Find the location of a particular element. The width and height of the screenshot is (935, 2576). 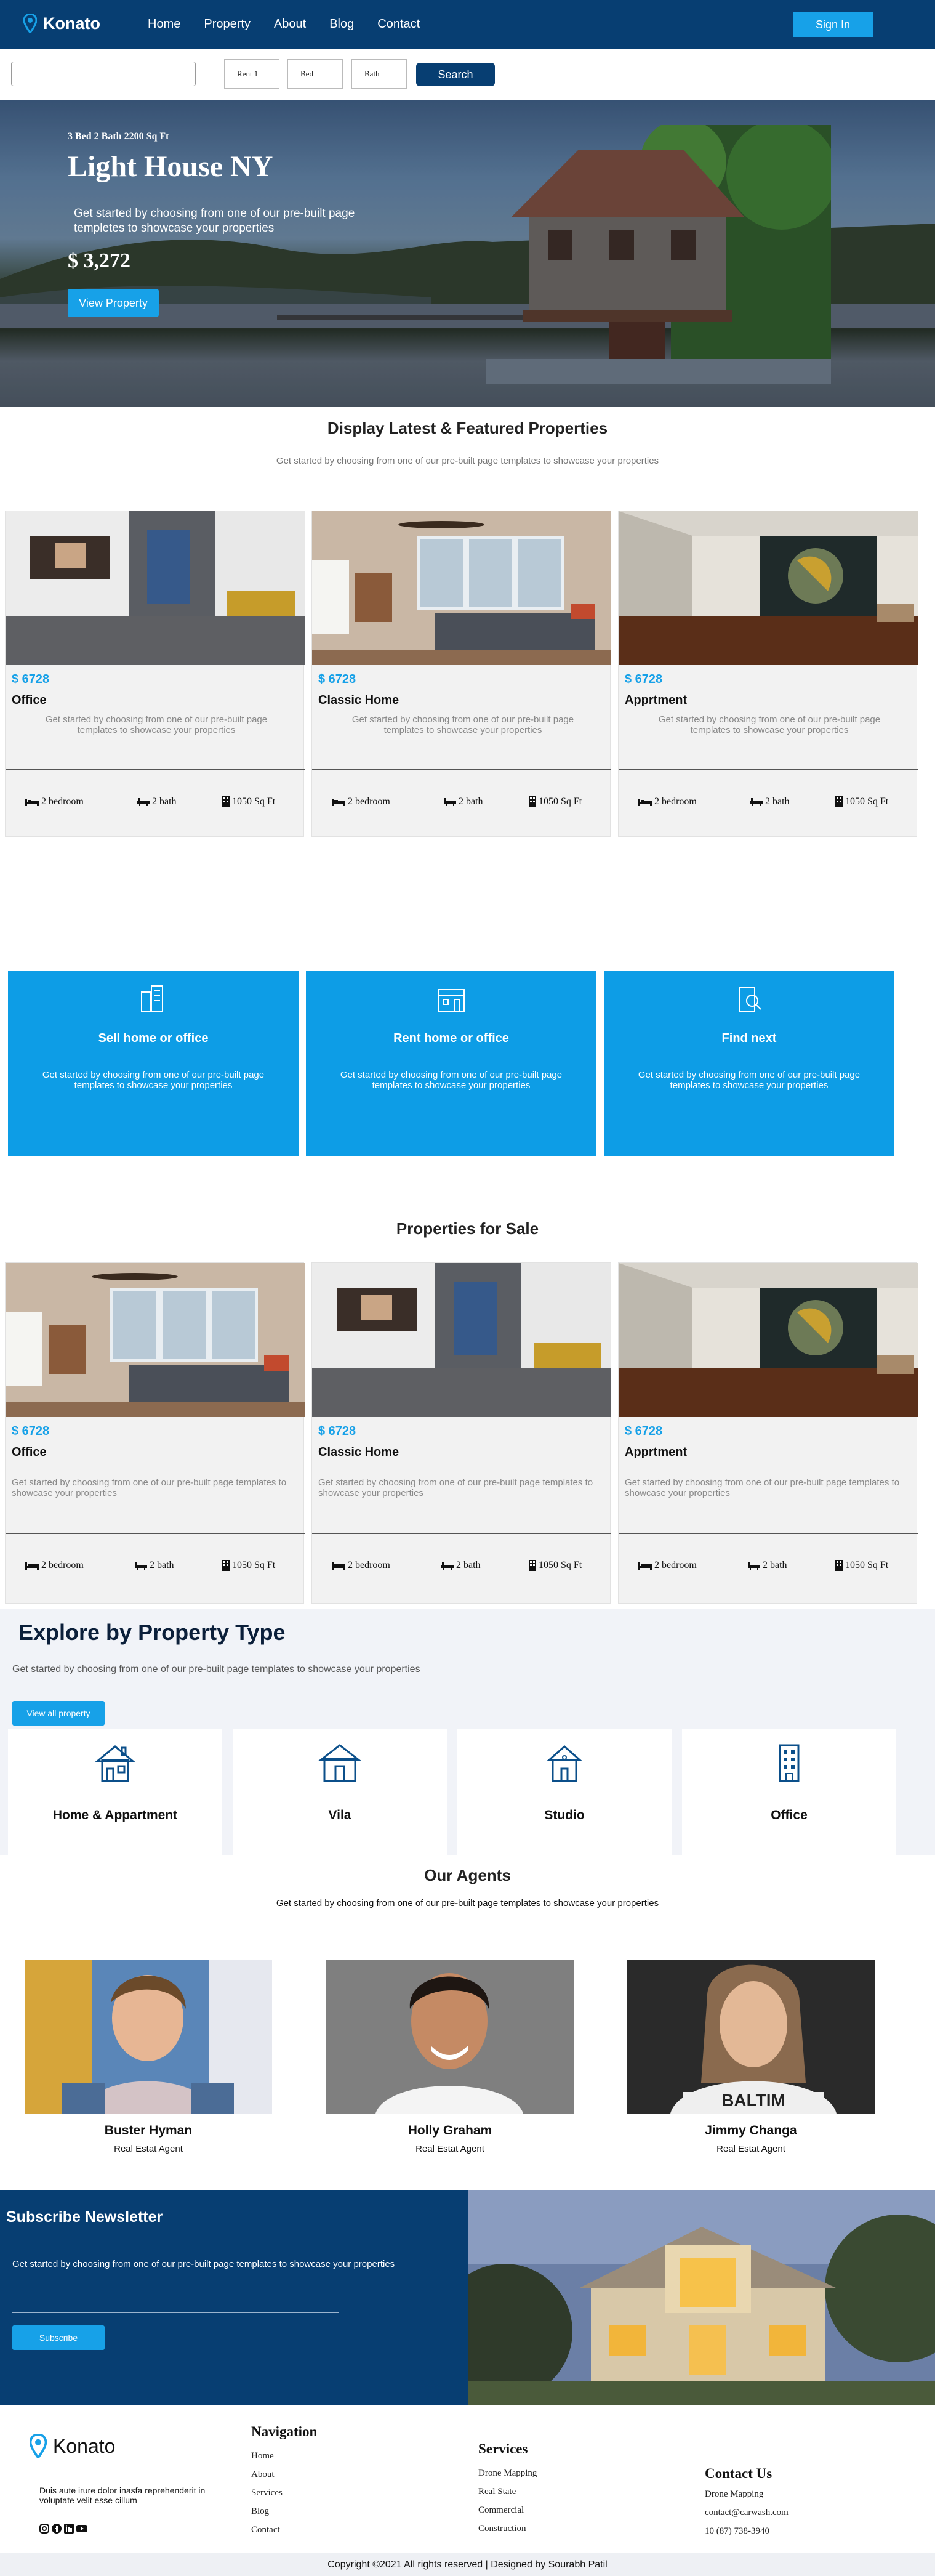

property-name: Classic Home is located at coordinates (358, 1452).